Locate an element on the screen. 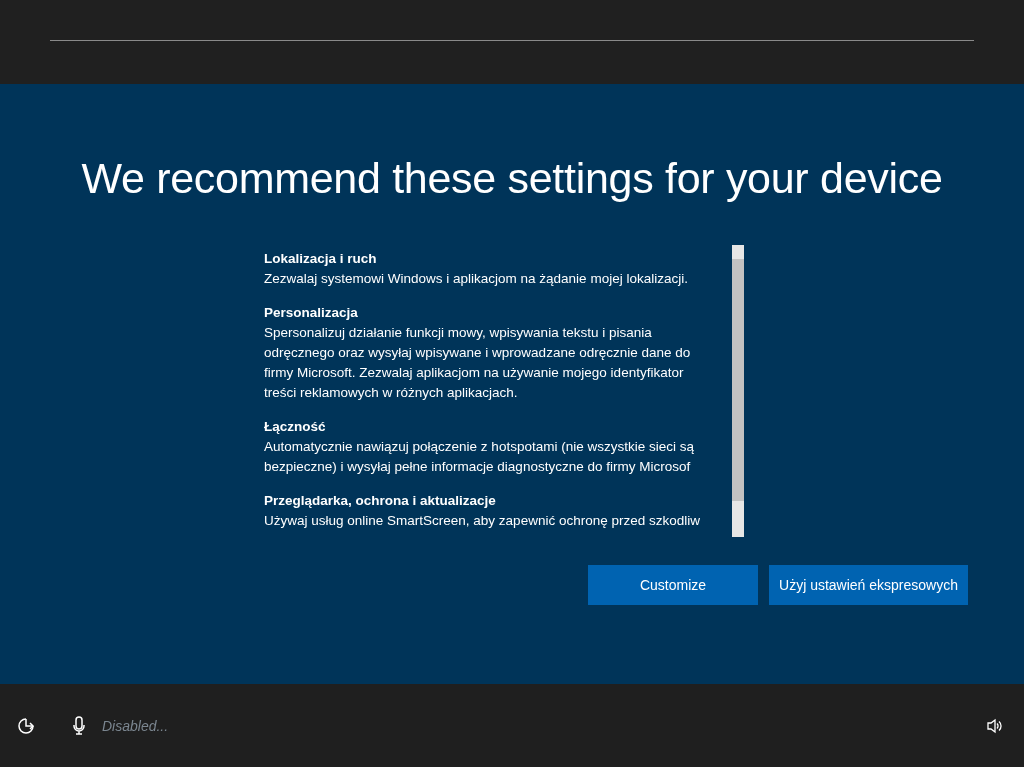 The width and height of the screenshot is (1024, 767). setting-description: Zezwalaj systemowi Windows i aplikacjom na żądanie mojej lokalizacji. is located at coordinates (476, 279).